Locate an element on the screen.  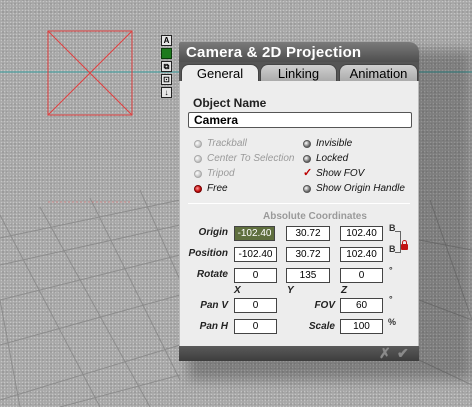
fov-label: FOV is located at coordinates (324, 305).